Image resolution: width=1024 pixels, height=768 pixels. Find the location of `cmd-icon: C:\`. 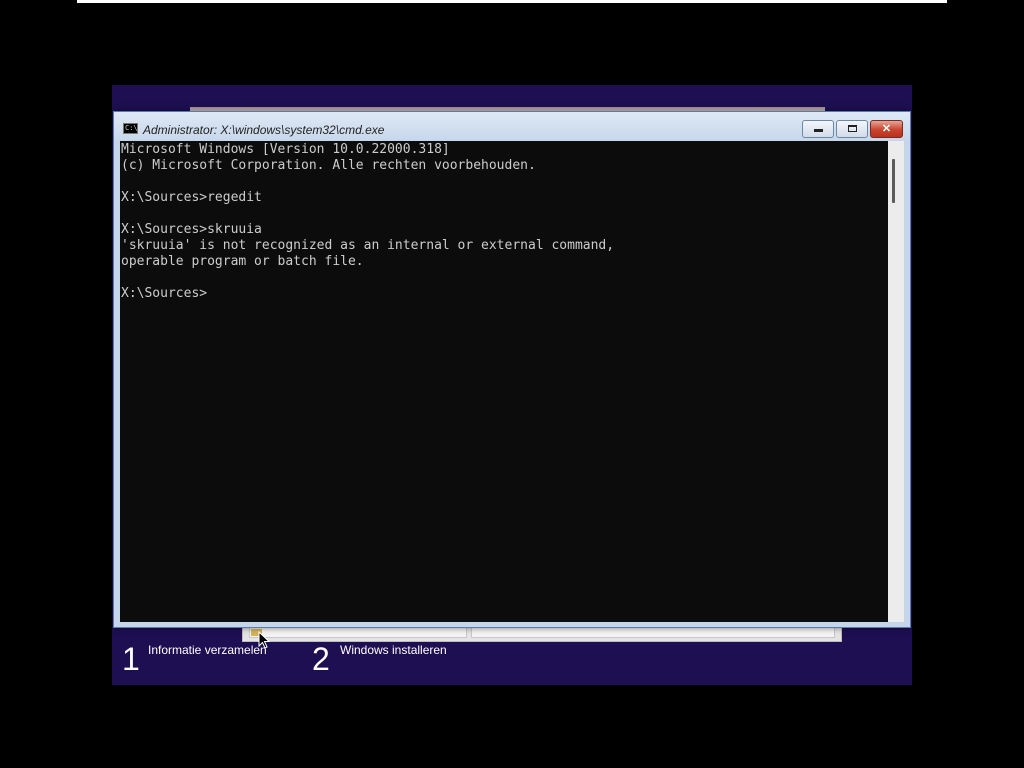

cmd-icon: C:\ is located at coordinates (130, 128).